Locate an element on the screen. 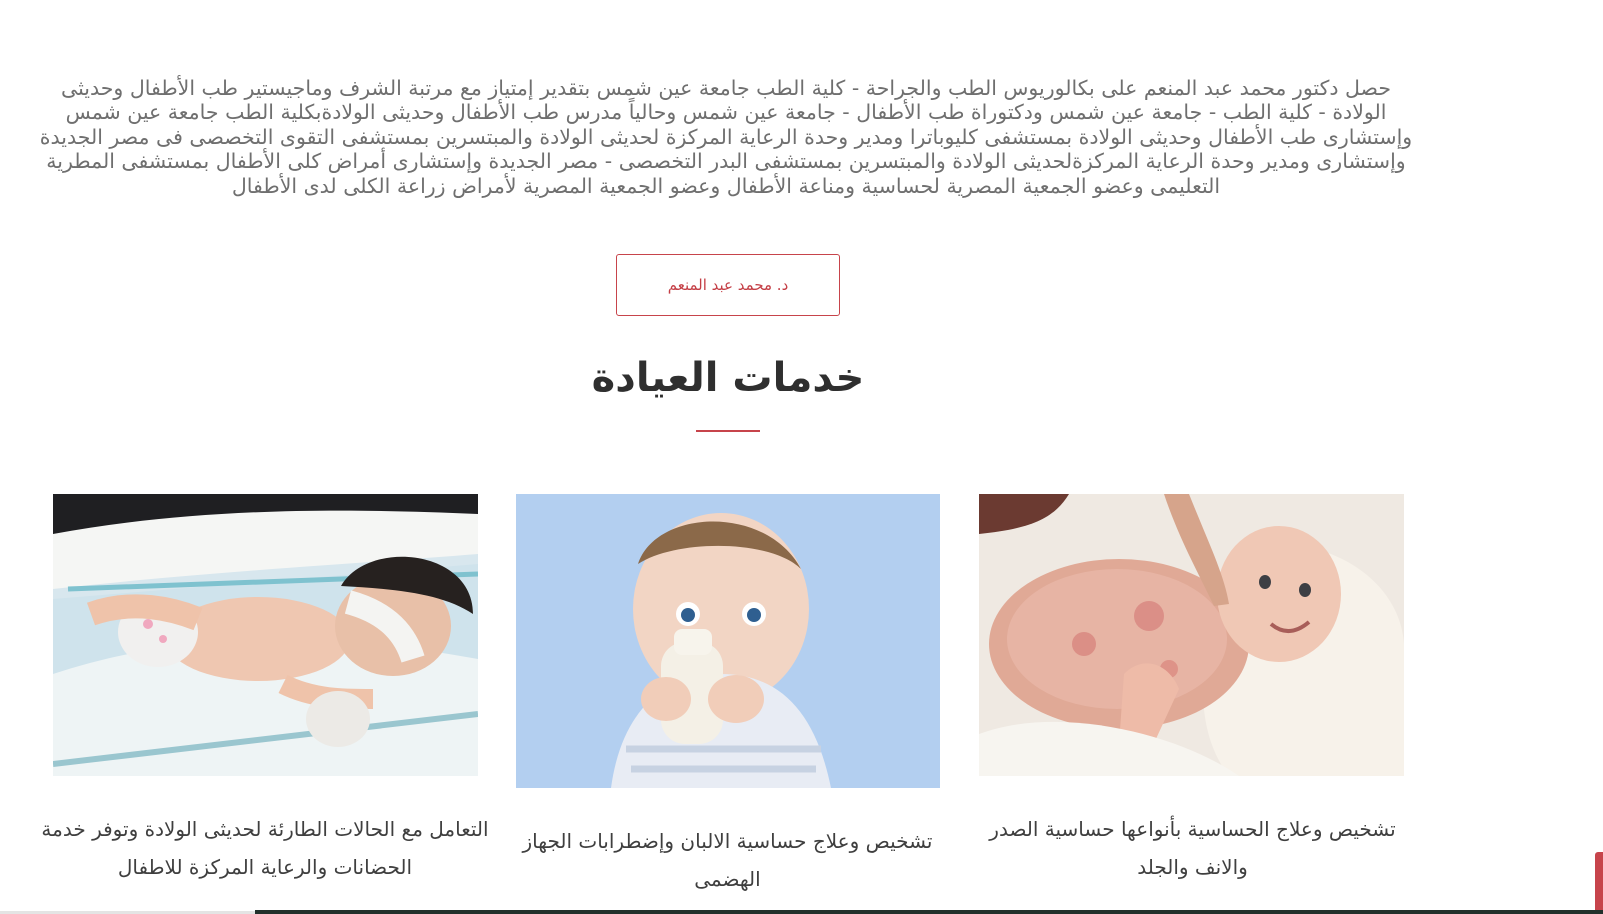 The height and width of the screenshot is (914, 1603). baby-rash-photo is located at coordinates (1191, 635).